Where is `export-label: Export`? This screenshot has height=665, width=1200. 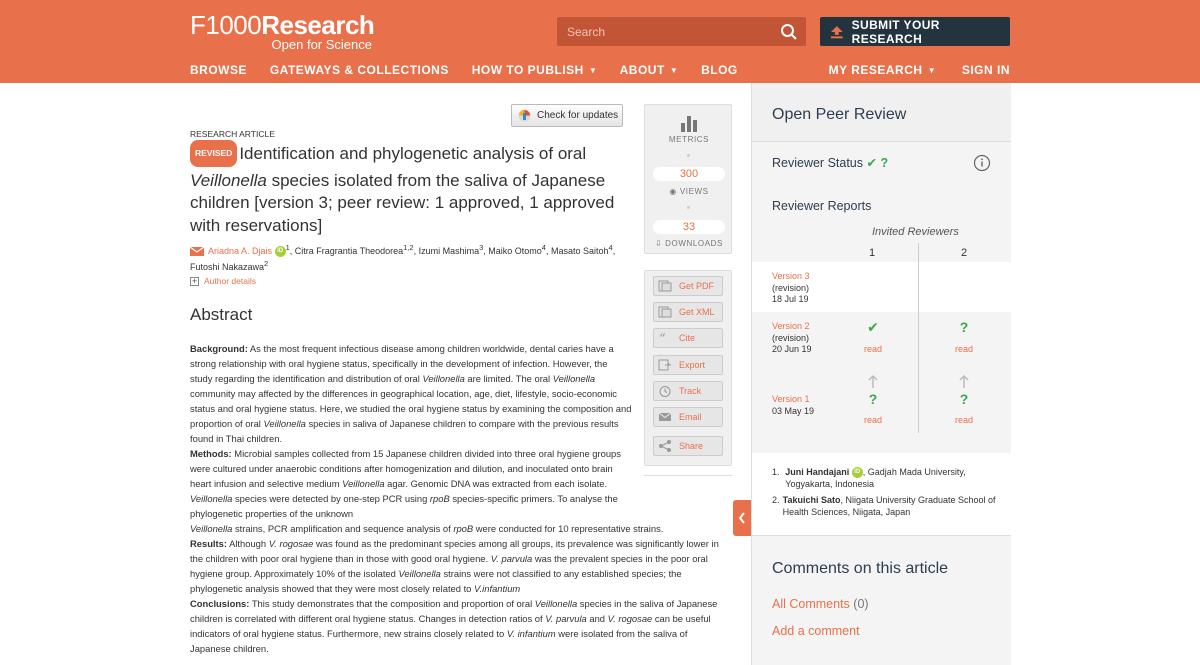
export-label: Export is located at coordinates (692, 365).